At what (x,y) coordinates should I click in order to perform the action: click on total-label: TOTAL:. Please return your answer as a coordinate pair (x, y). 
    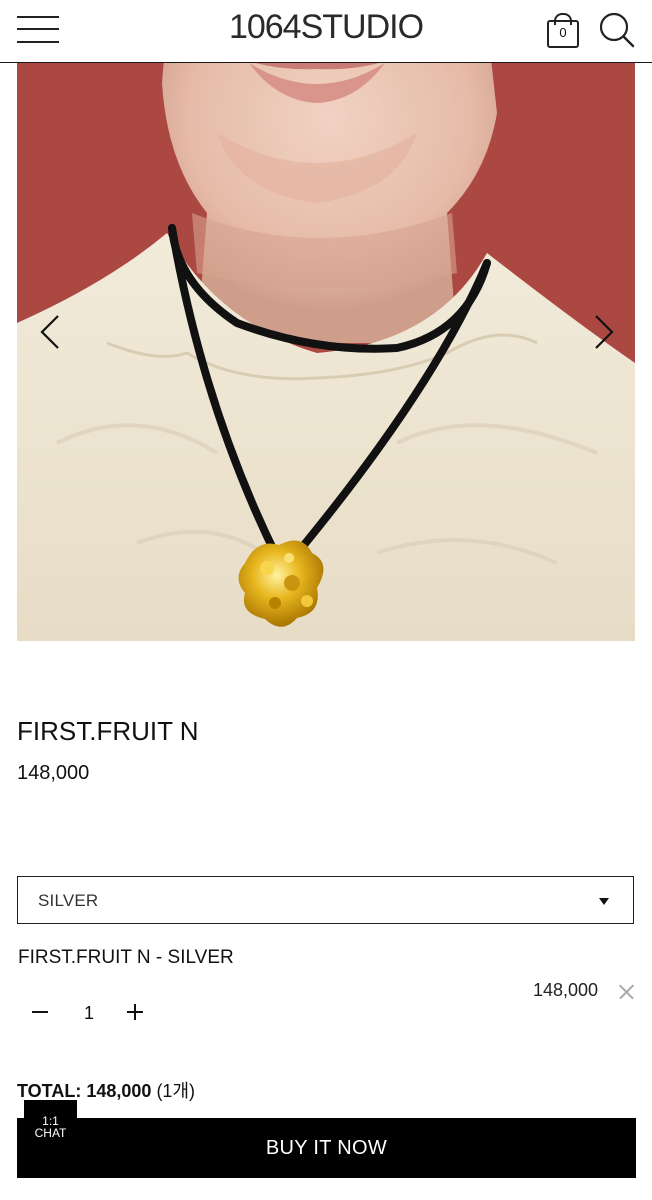
    Looking at the image, I should click on (49, 1091).